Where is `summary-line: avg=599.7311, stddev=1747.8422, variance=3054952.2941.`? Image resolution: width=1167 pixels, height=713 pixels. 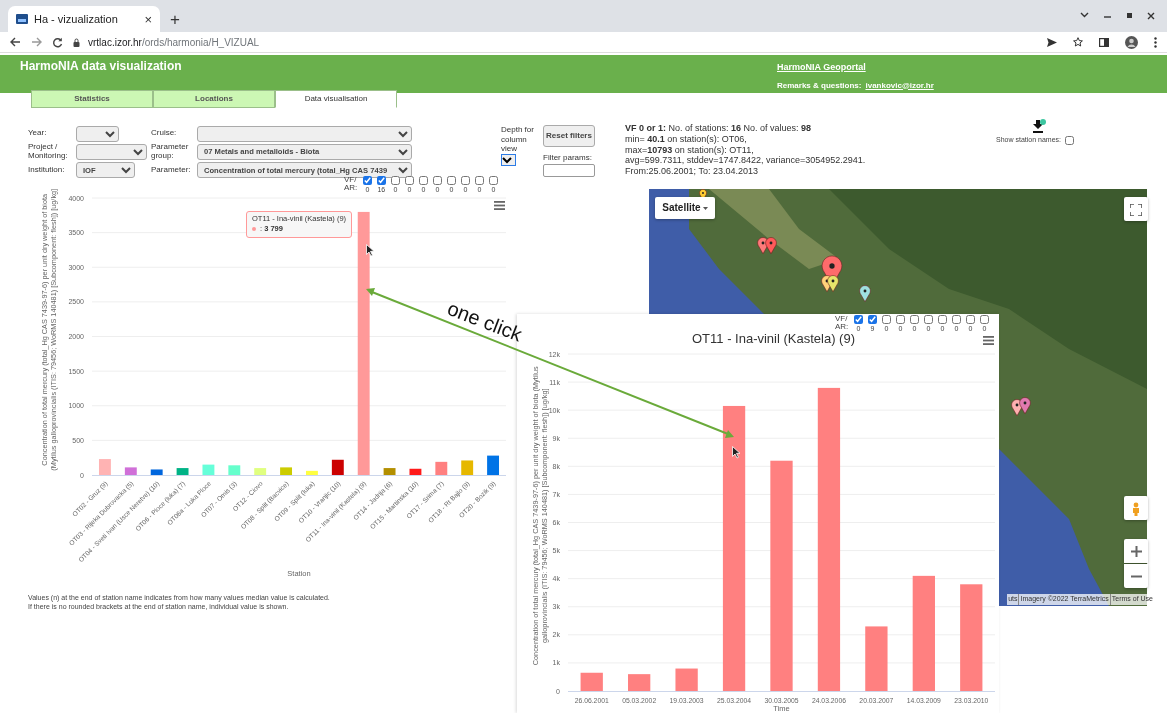 summary-line: avg=599.7311, stddev=1747.8422, variance=3054952.2941. is located at coordinates (745, 161).